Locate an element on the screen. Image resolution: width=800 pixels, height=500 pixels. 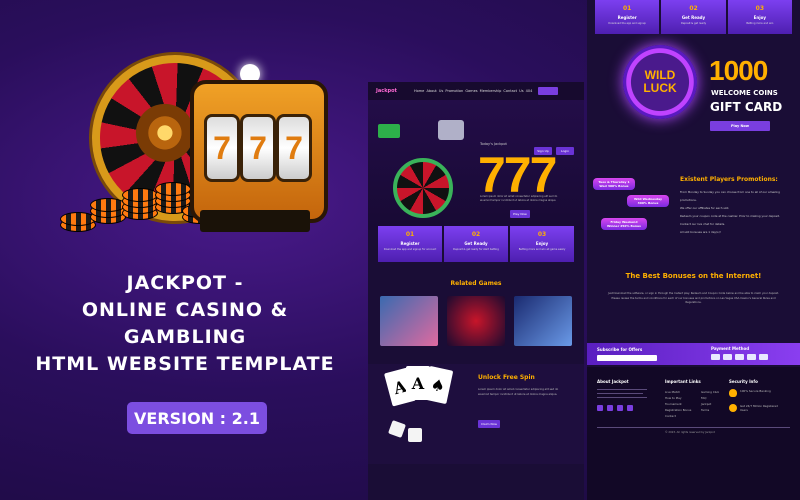
payment-paypal-icon is located at coordinates (739, 357).